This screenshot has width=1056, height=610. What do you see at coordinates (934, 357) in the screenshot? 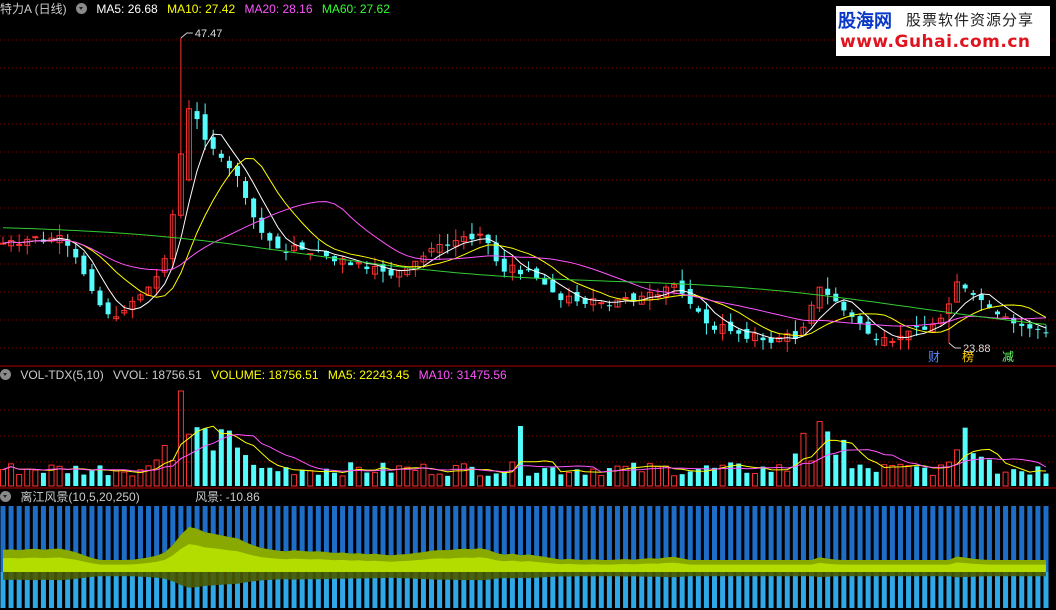
I see `event-marker-finance: 财` at bounding box center [934, 357].